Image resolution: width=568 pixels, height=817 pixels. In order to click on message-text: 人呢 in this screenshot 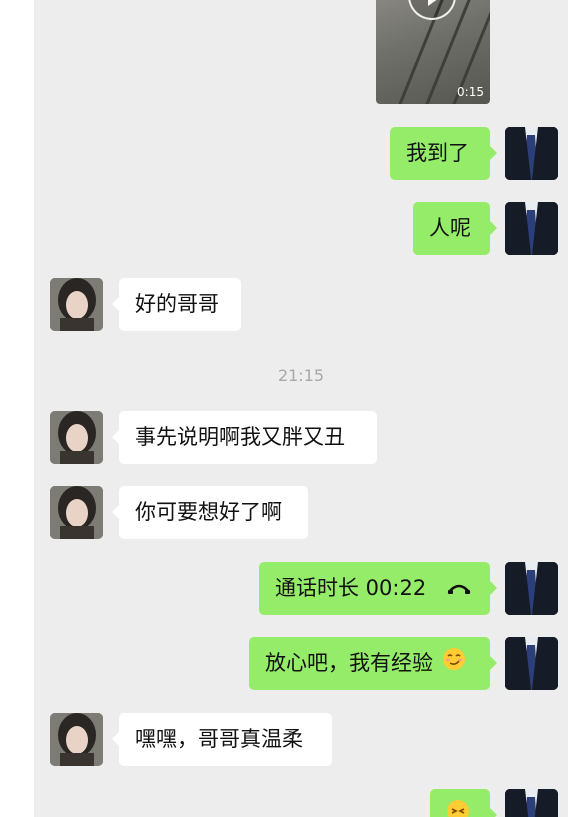, I will do `click(450, 228)`.